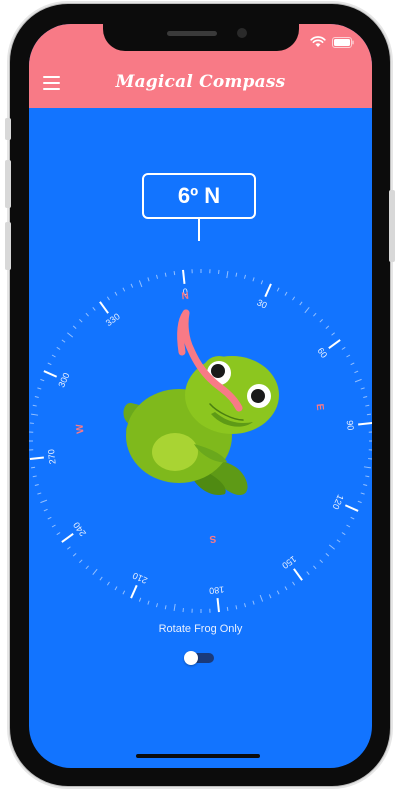  What do you see at coordinates (198, 756) in the screenshot?
I see `home-indicator` at bounding box center [198, 756].